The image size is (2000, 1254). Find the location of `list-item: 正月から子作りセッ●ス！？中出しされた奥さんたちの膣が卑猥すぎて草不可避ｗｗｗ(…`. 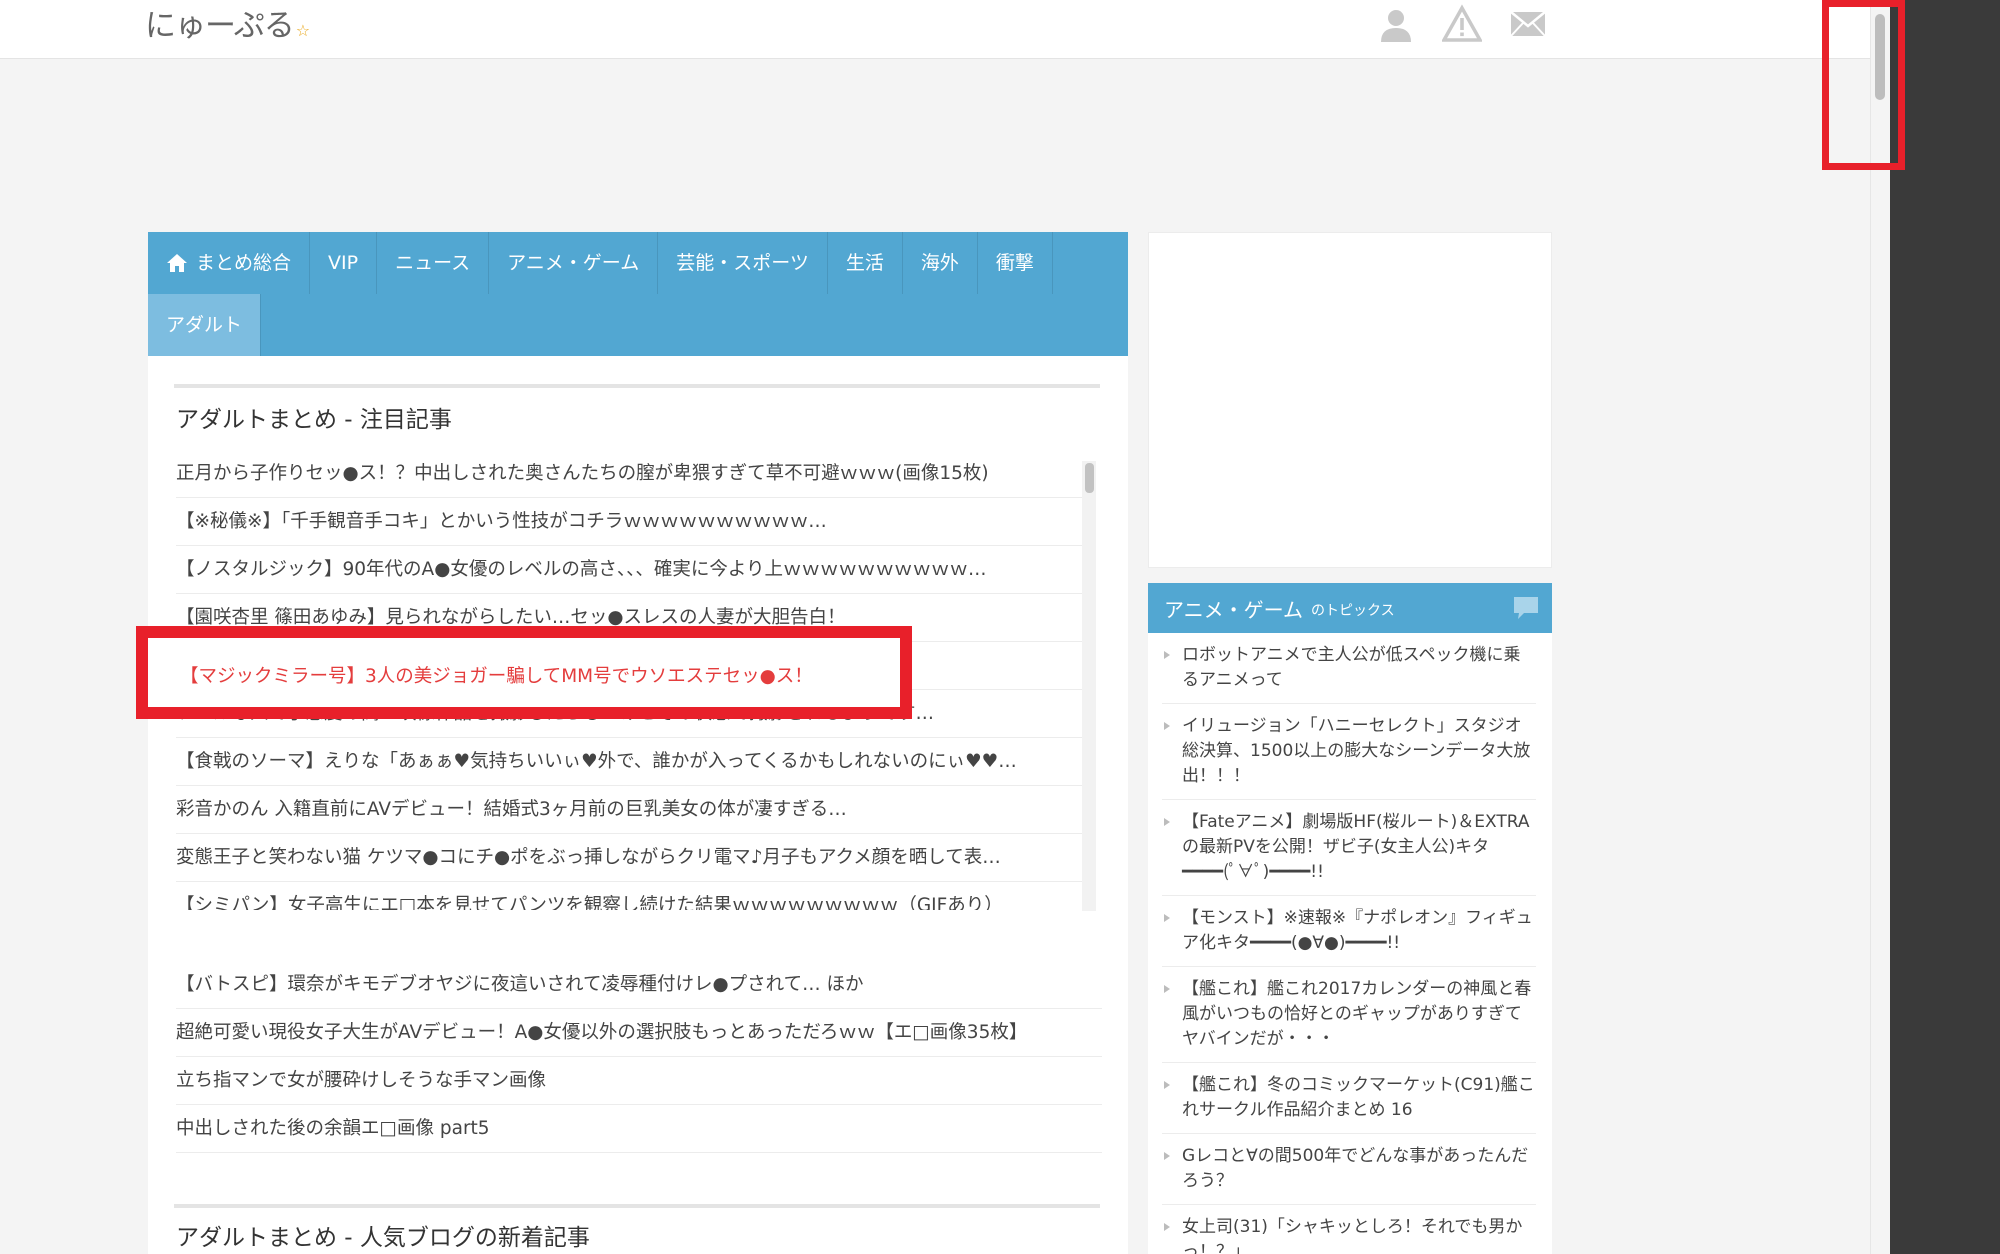

list-item: 正月から子作りセッ●ス！？中出しされた奥さんたちの膣が卑猥すぎて草不可避ｗｗｗ(… is located at coordinates (632, 474).